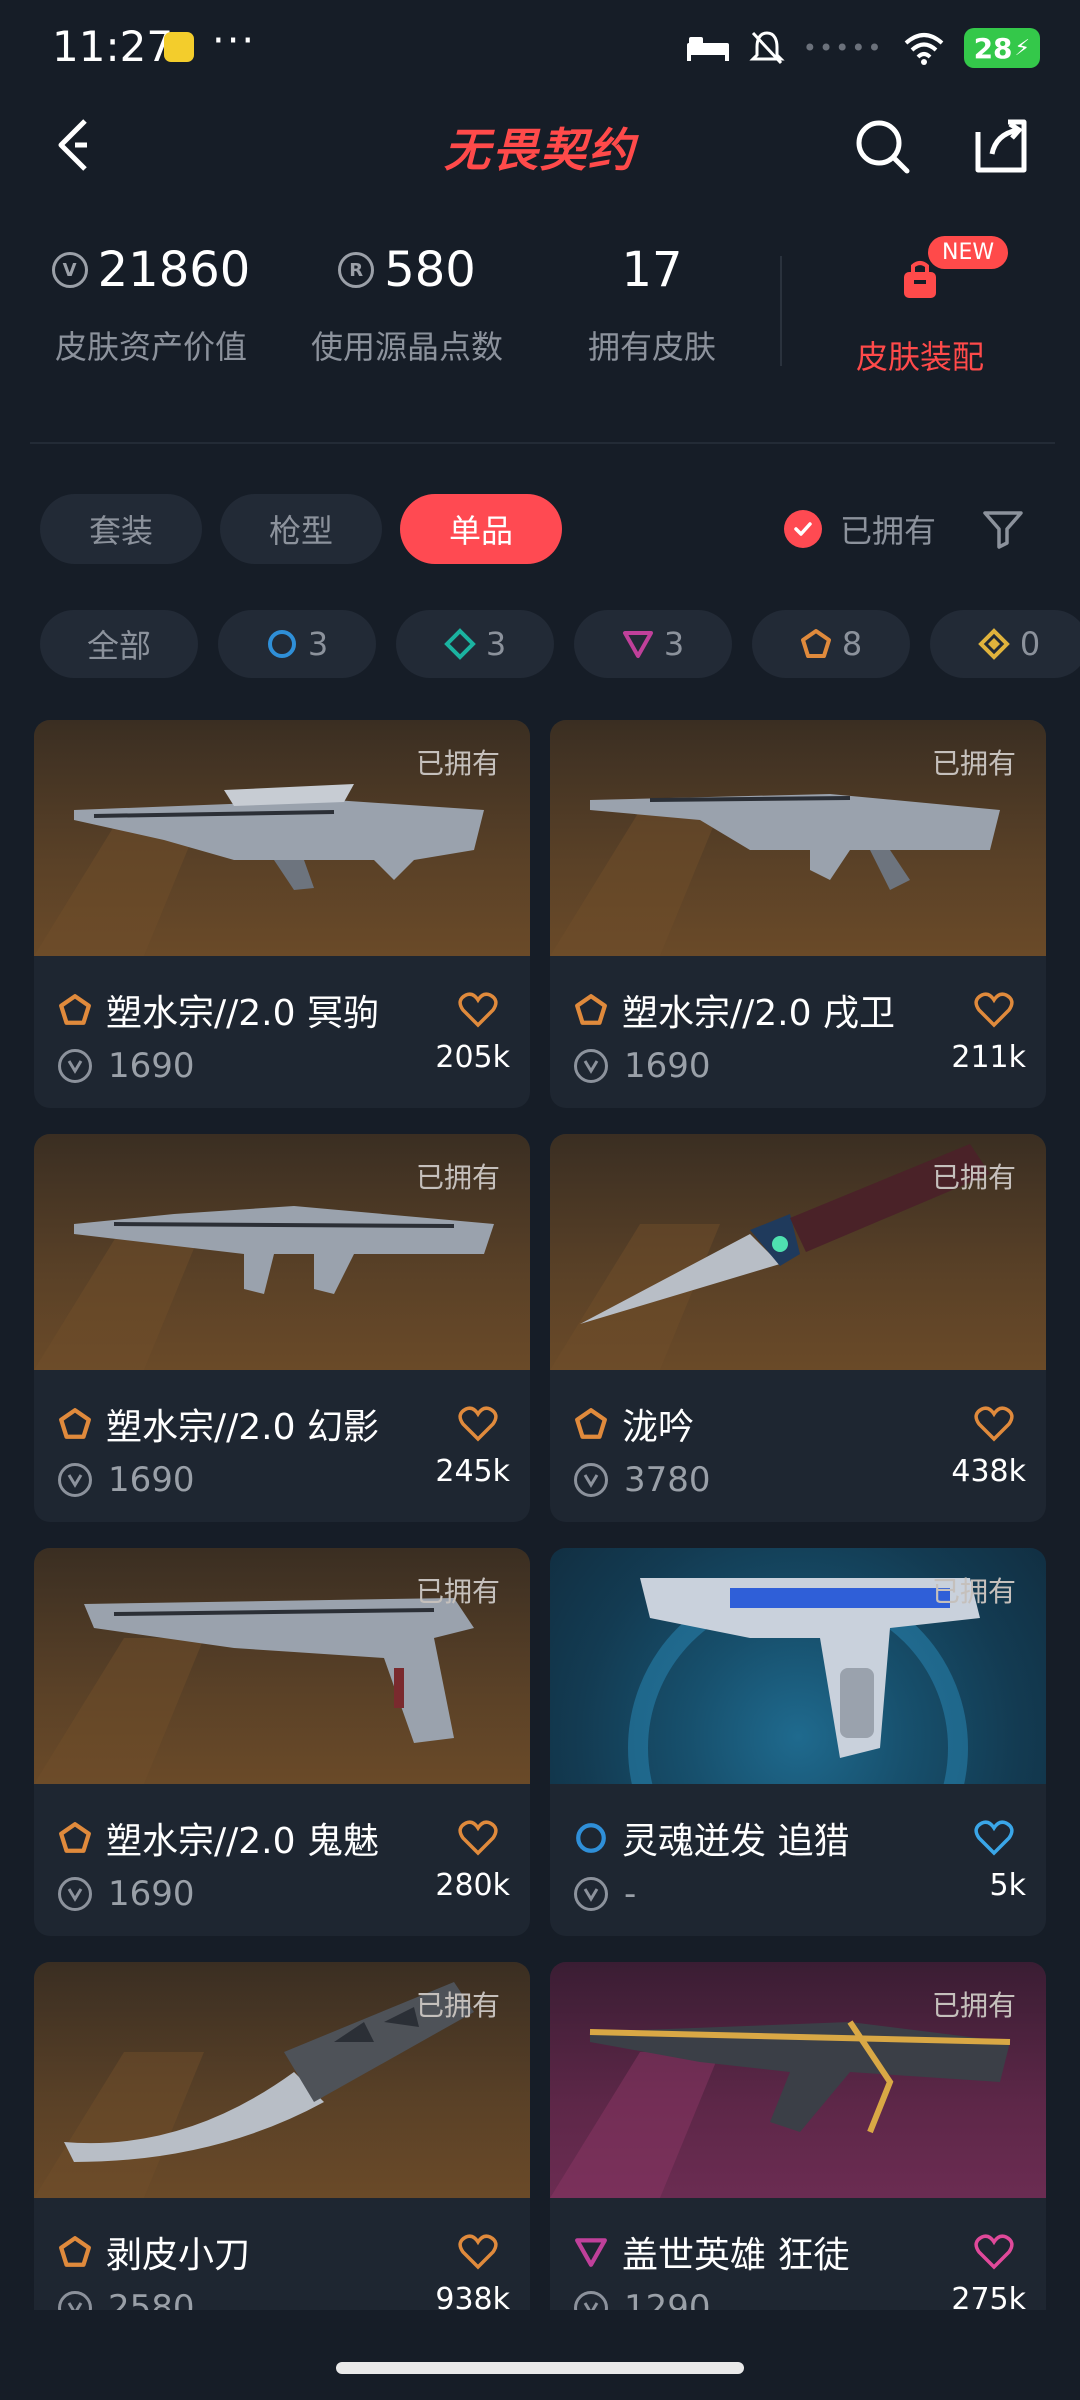  I want to click on outfit-label: 皮肤装配, so click(919, 357).